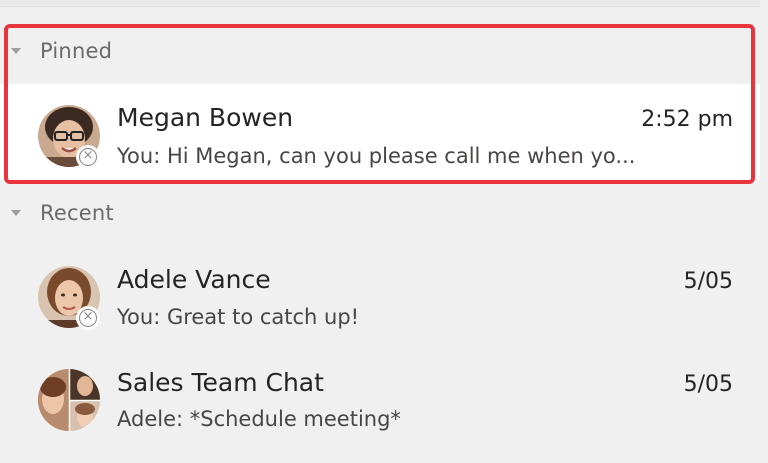 Image resolution: width=768 pixels, height=463 pixels. What do you see at coordinates (220, 382) in the screenshot?
I see `chat-name: Sales Team Chat` at bounding box center [220, 382].